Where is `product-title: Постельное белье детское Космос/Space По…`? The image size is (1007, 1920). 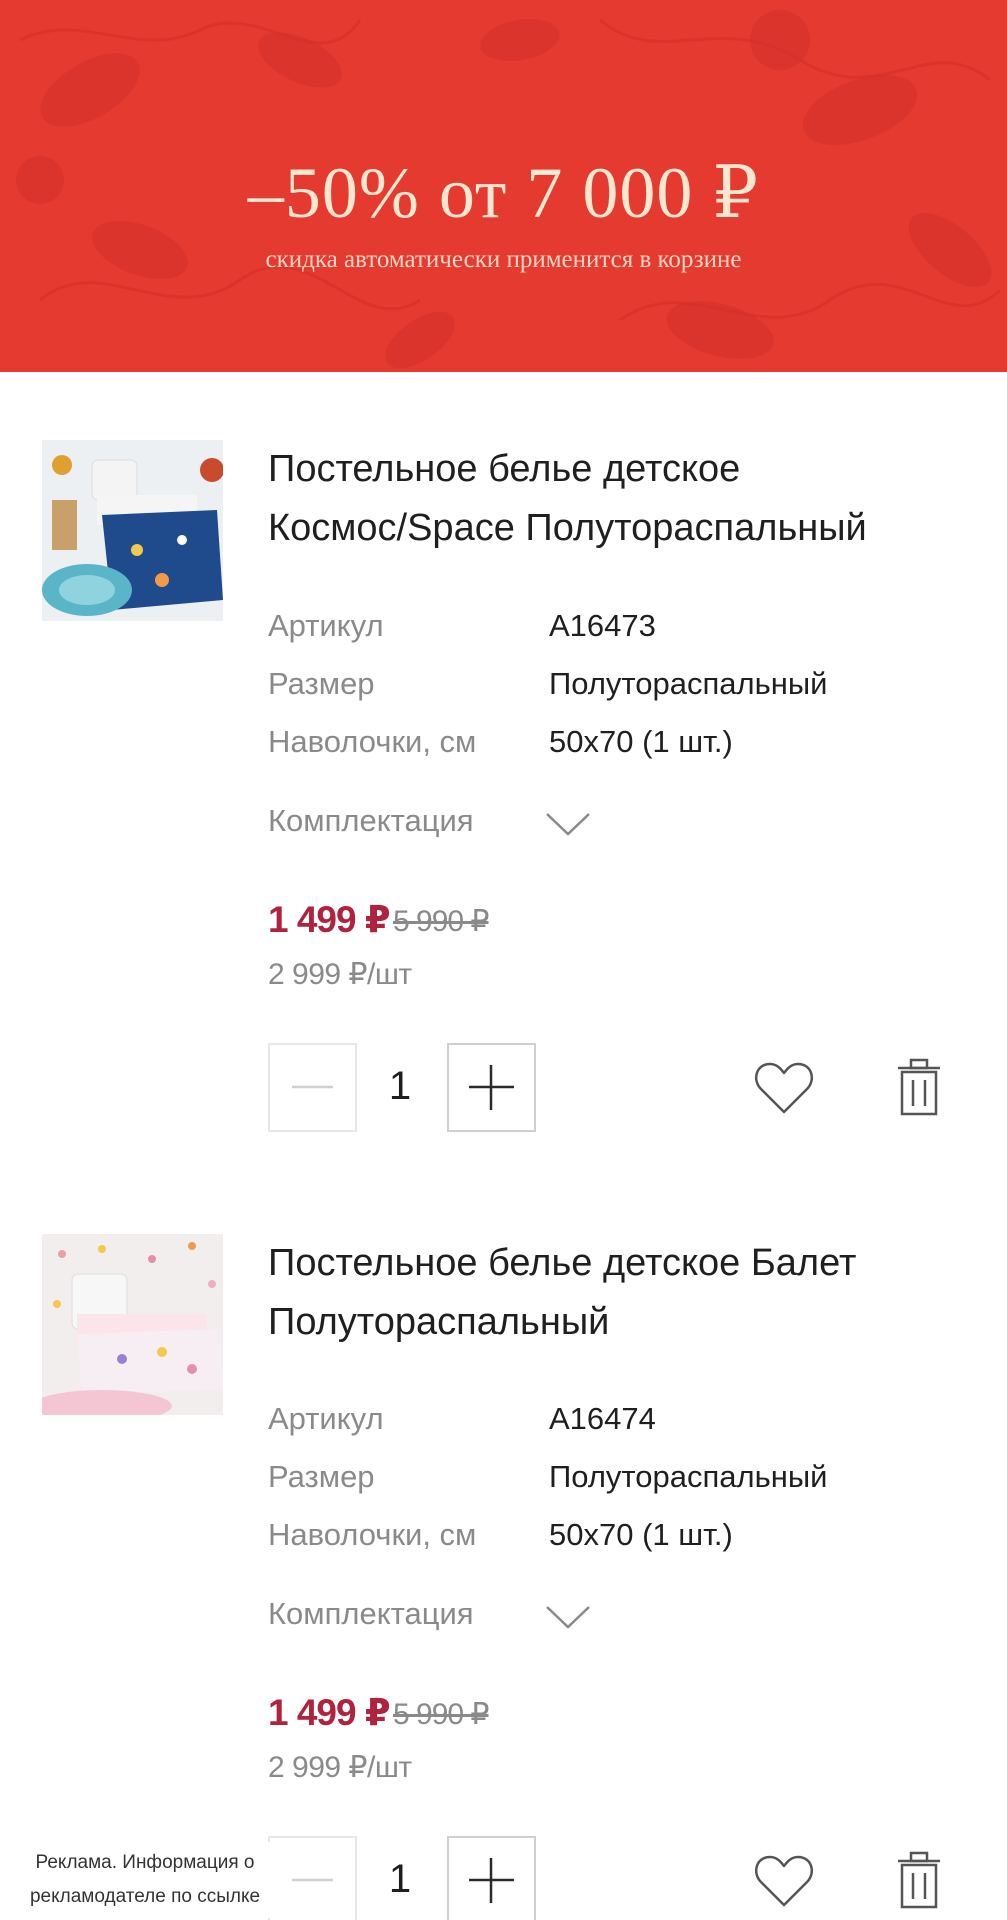
product-title: Постельное белье детское Космос/Space По… is located at coordinates (618, 499).